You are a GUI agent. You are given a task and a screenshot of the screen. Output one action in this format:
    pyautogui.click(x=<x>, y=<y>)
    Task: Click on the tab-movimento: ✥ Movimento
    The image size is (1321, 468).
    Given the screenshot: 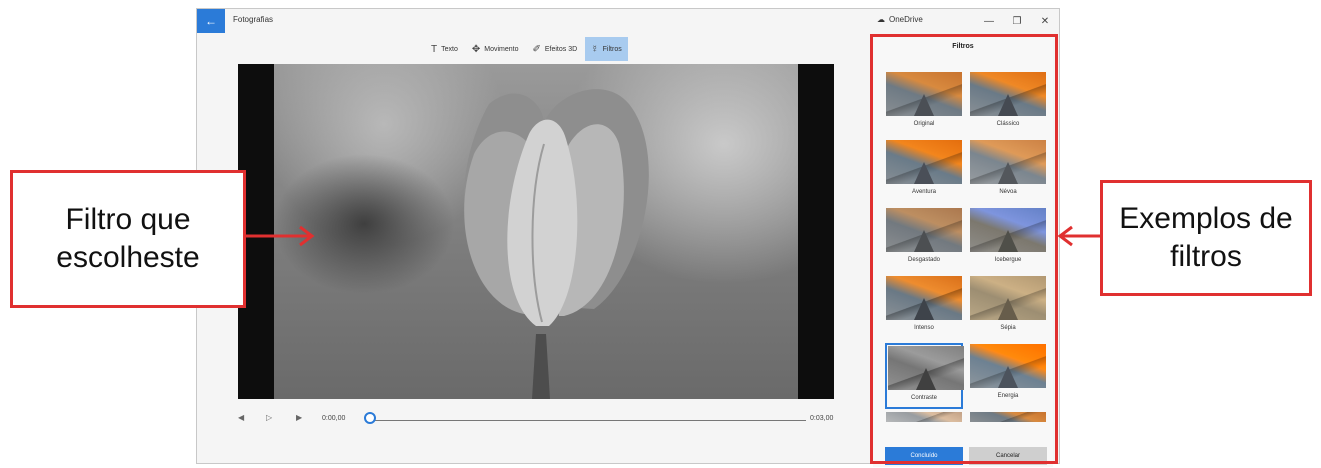 What is the action you would take?
    pyautogui.click(x=495, y=49)
    